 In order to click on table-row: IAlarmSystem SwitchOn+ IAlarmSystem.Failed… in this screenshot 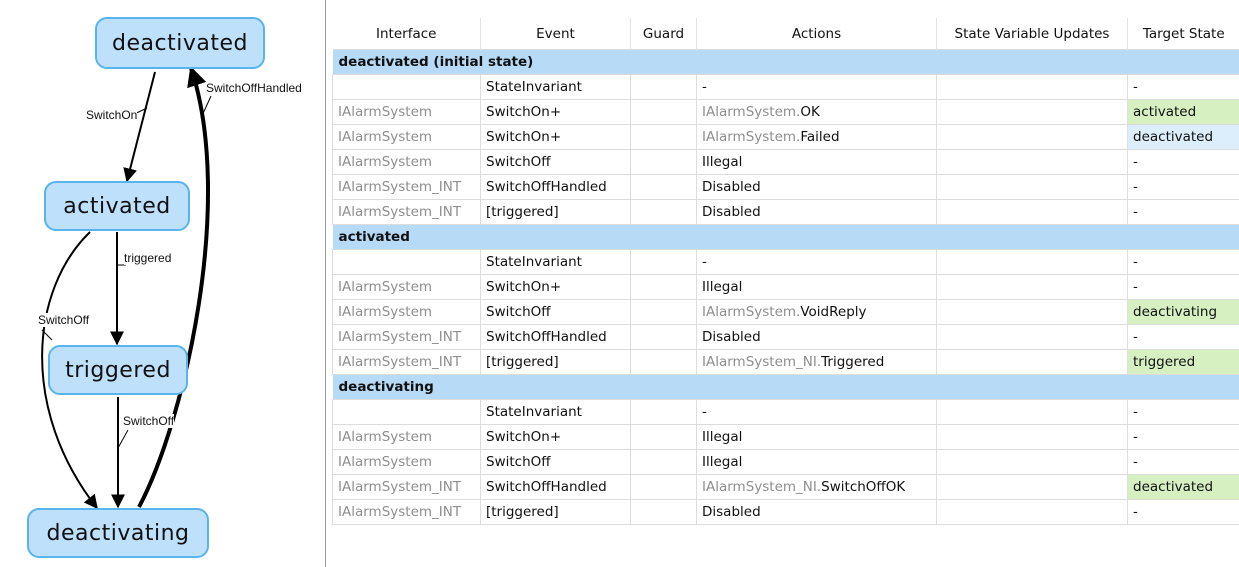, I will do `click(785, 137)`.